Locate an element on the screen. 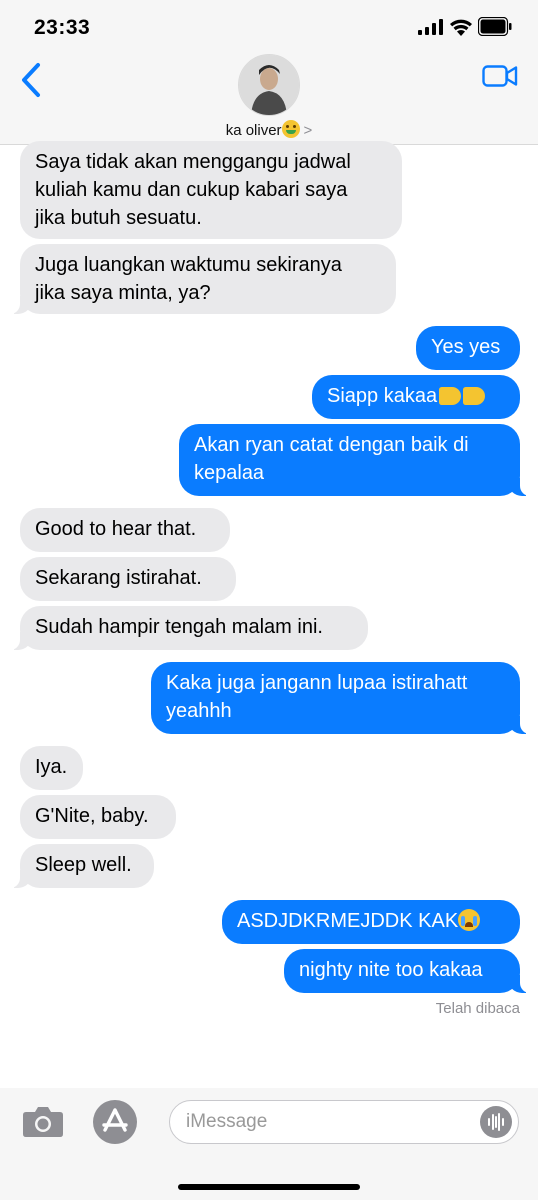  cellular-signal-icon is located at coordinates (430, 27).